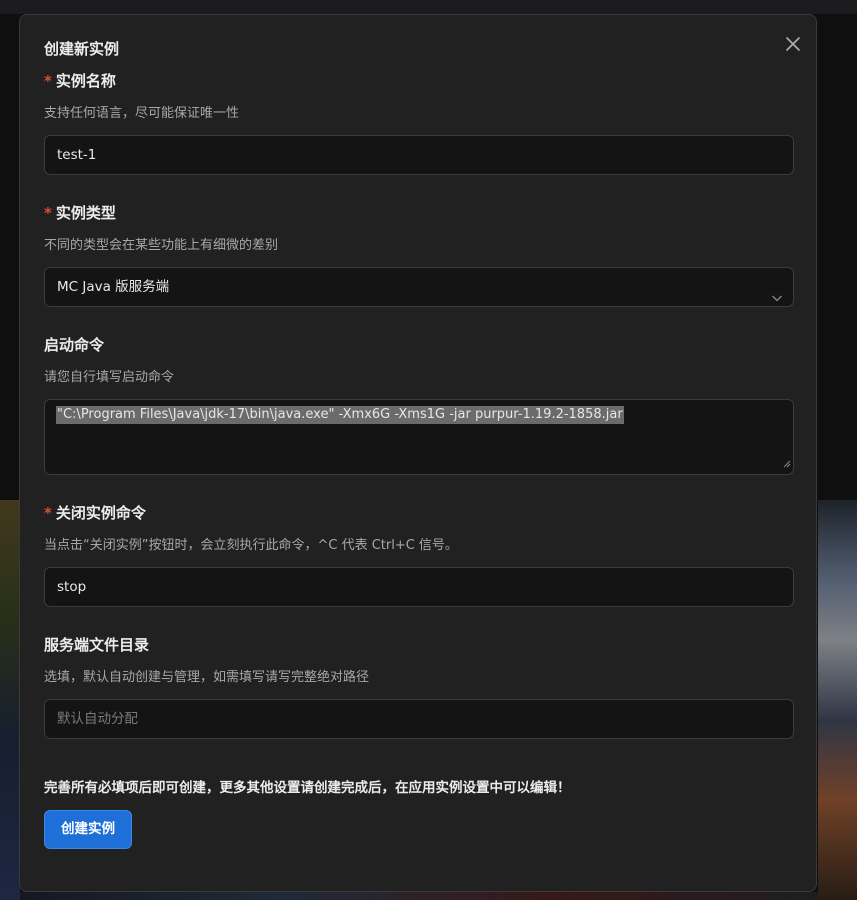 The image size is (857, 900). Describe the element at coordinates (88, 829) in the screenshot. I see `create-instance-button: 创建实例` at that location.